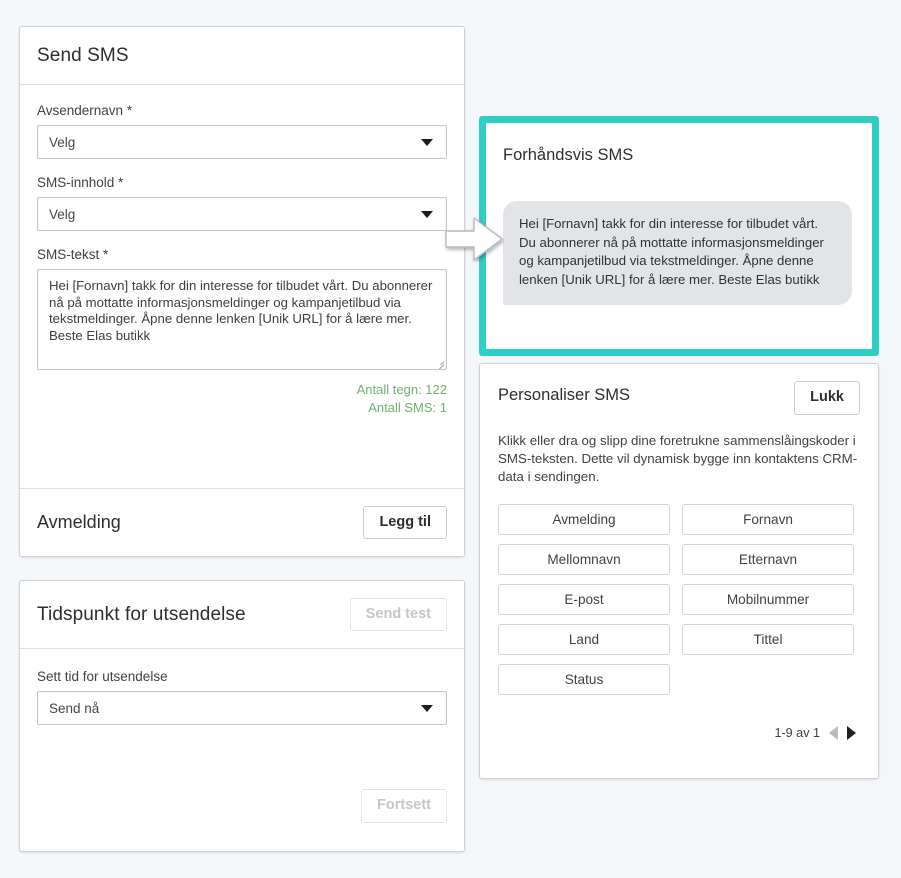 This screenshot has height=878, width=901. Describe the element at coordinates (768, 519) in the screenshot. I see `merge-code-chip: Fornavn` at that location.